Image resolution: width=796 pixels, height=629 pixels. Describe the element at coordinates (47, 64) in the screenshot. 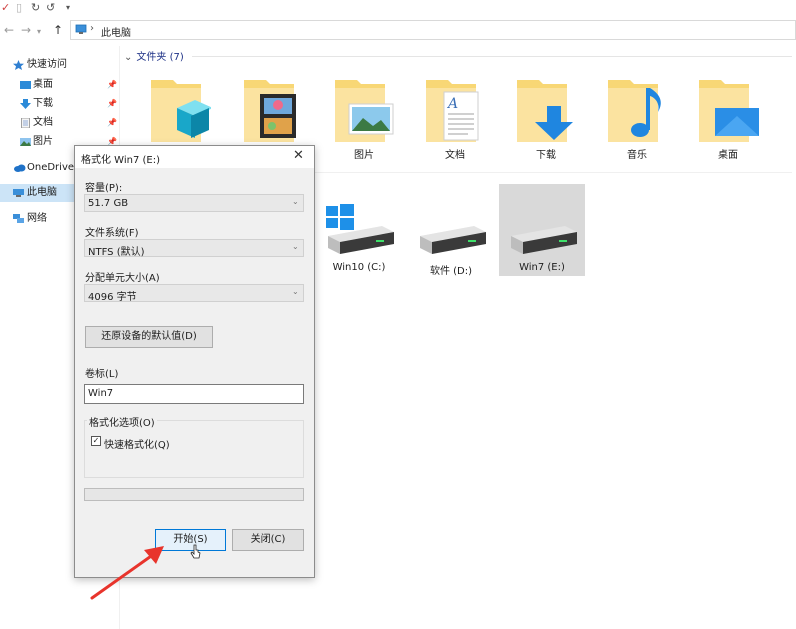

I see `sidebar-item-label: 快速访问` at that location.